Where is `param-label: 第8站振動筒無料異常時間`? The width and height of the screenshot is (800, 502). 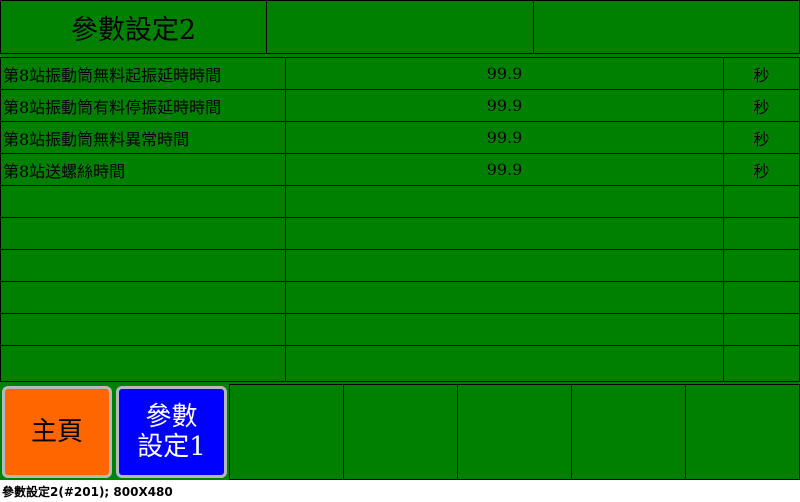
param-label: 第8站振動筒無料異常時間 is located at coordinates (143, 137).